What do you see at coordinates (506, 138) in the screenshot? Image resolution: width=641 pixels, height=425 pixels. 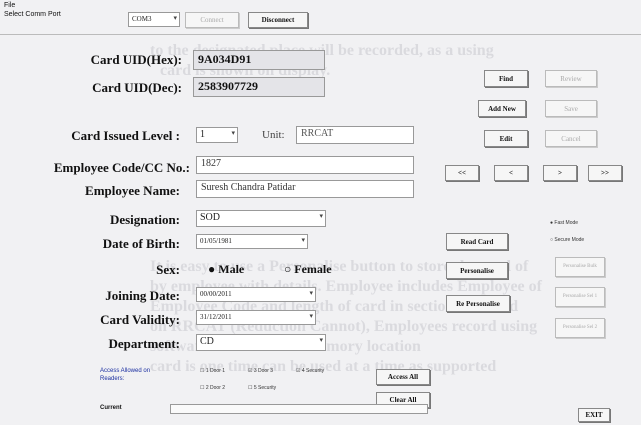 I see `edit-button: Edit` at bounding box center [506, 138].